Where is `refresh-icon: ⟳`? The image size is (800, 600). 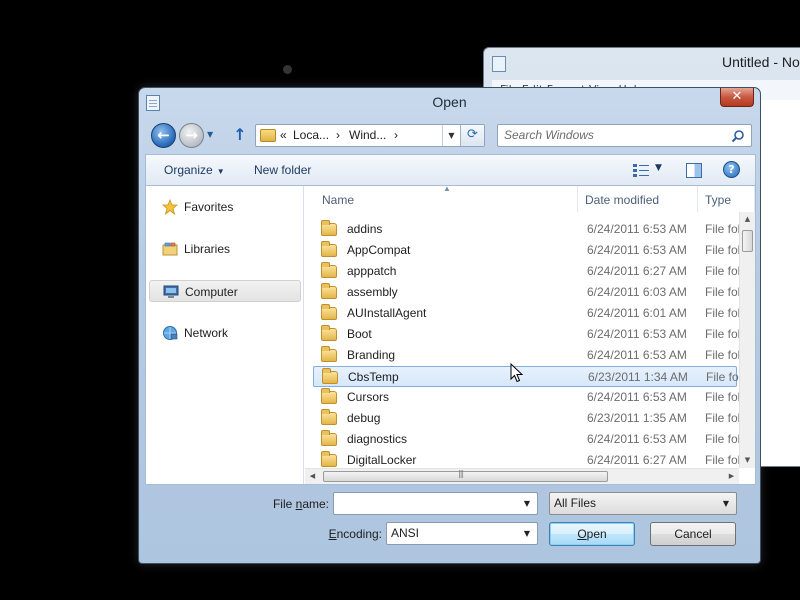 refresh-icon: ⟳ is located at coordinates (472, 135).